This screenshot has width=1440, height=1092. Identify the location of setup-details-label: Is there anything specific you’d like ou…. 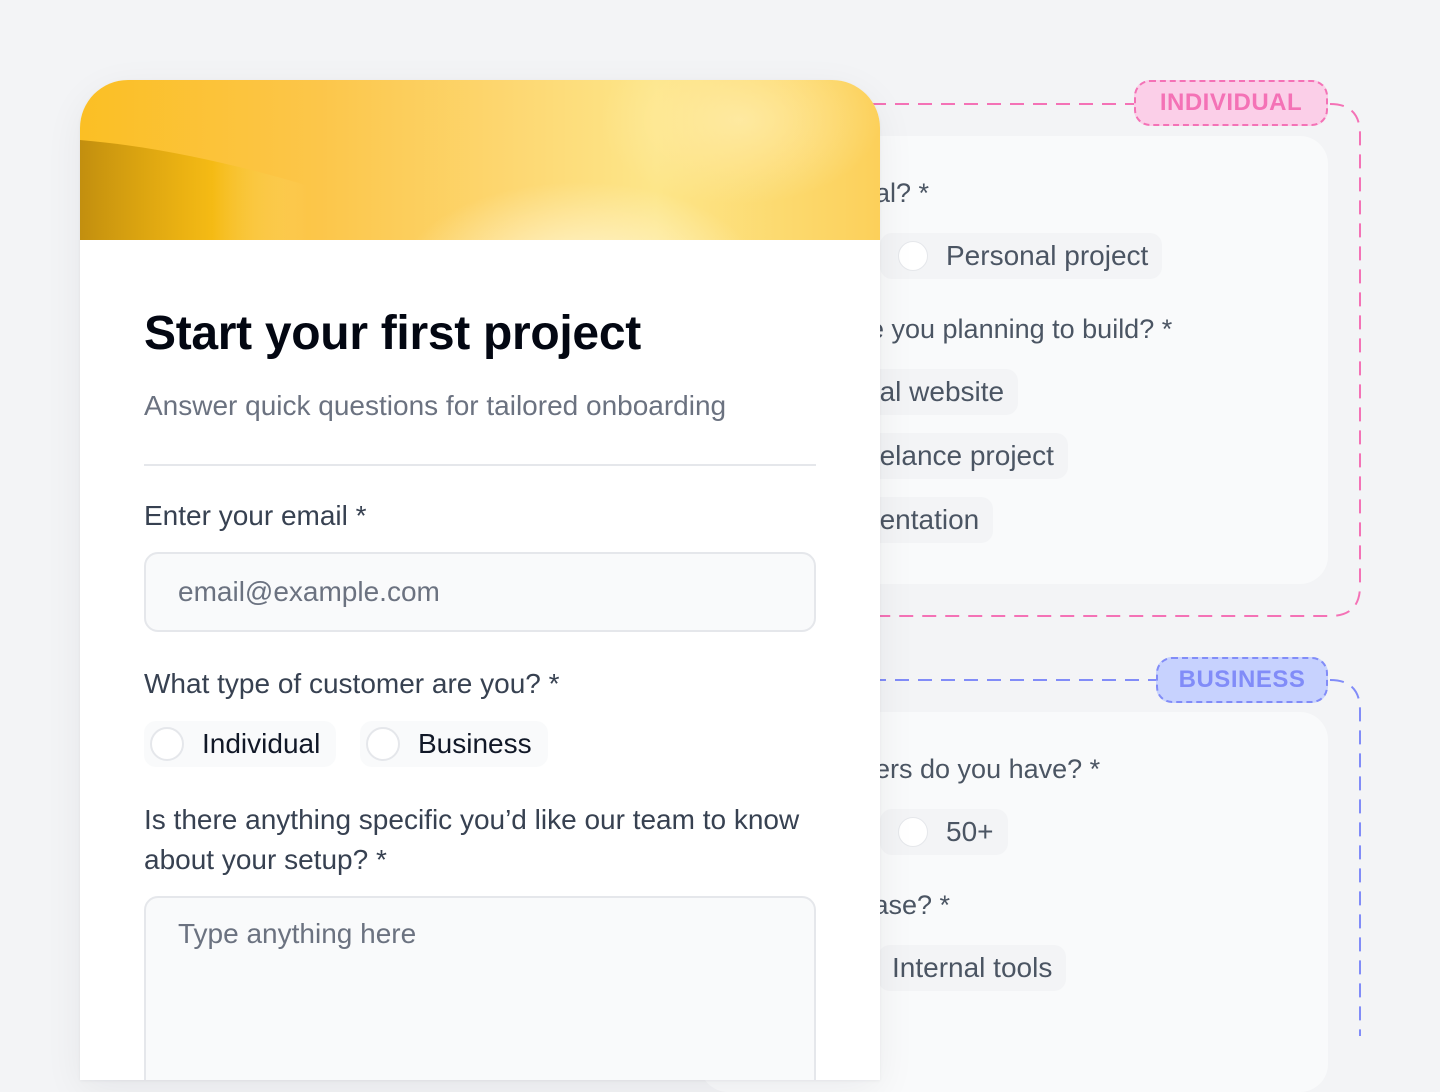
(472, 839).